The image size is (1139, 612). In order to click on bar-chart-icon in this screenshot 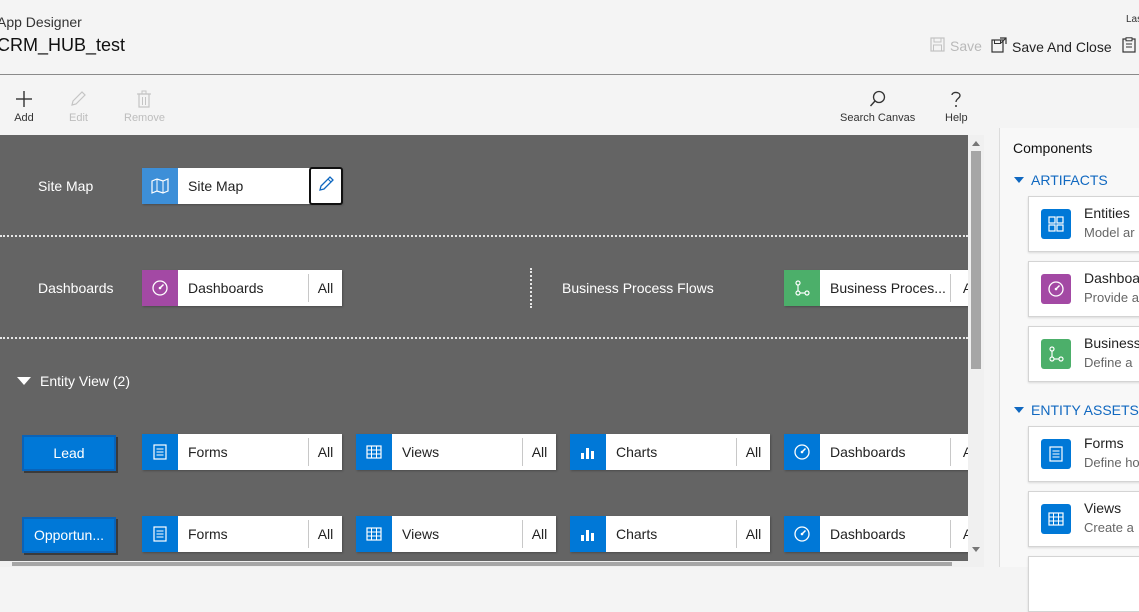, I will do `click(588, 534)`.